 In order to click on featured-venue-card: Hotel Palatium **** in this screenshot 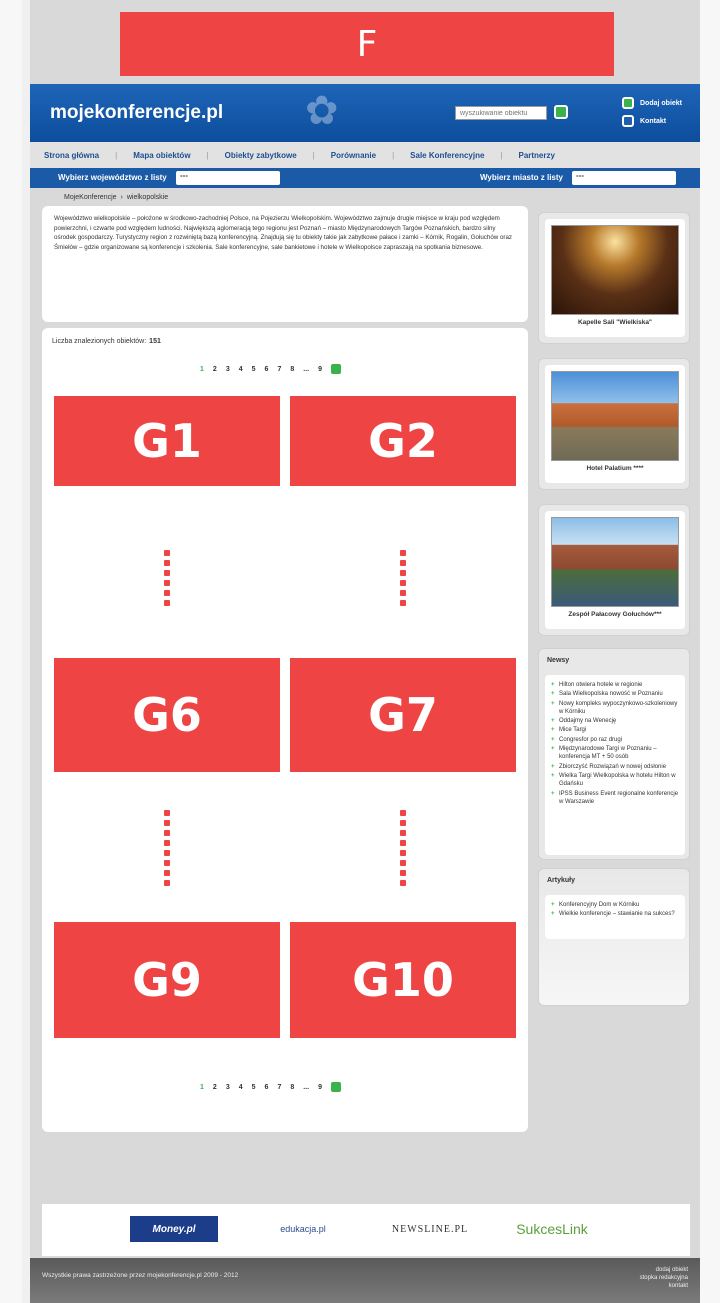, I will do `click(614, 424)`.